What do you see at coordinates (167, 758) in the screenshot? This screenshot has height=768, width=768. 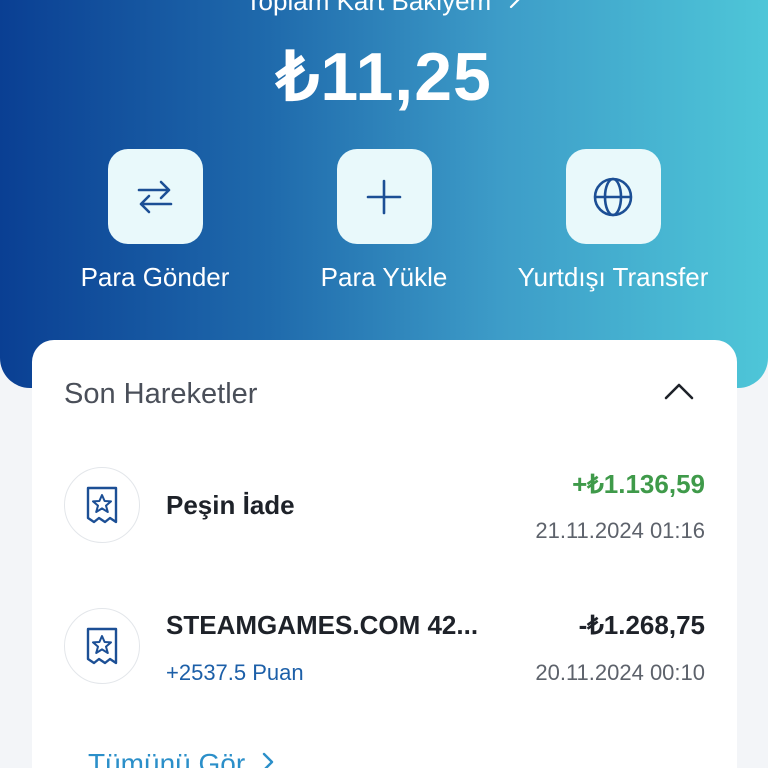 I see `see-all-label: Tümünü Gör` at bounding box center [167, 758].